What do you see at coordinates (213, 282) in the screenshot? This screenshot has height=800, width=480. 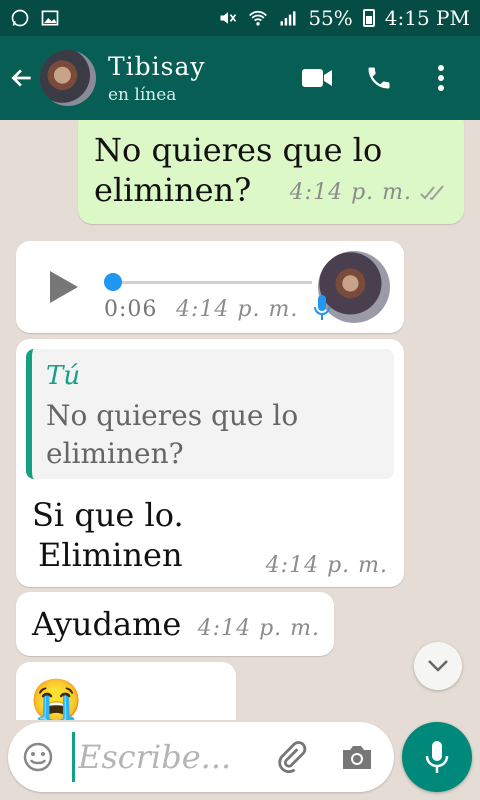 I see `audio-progress-track` at bounding box center [213, 282].